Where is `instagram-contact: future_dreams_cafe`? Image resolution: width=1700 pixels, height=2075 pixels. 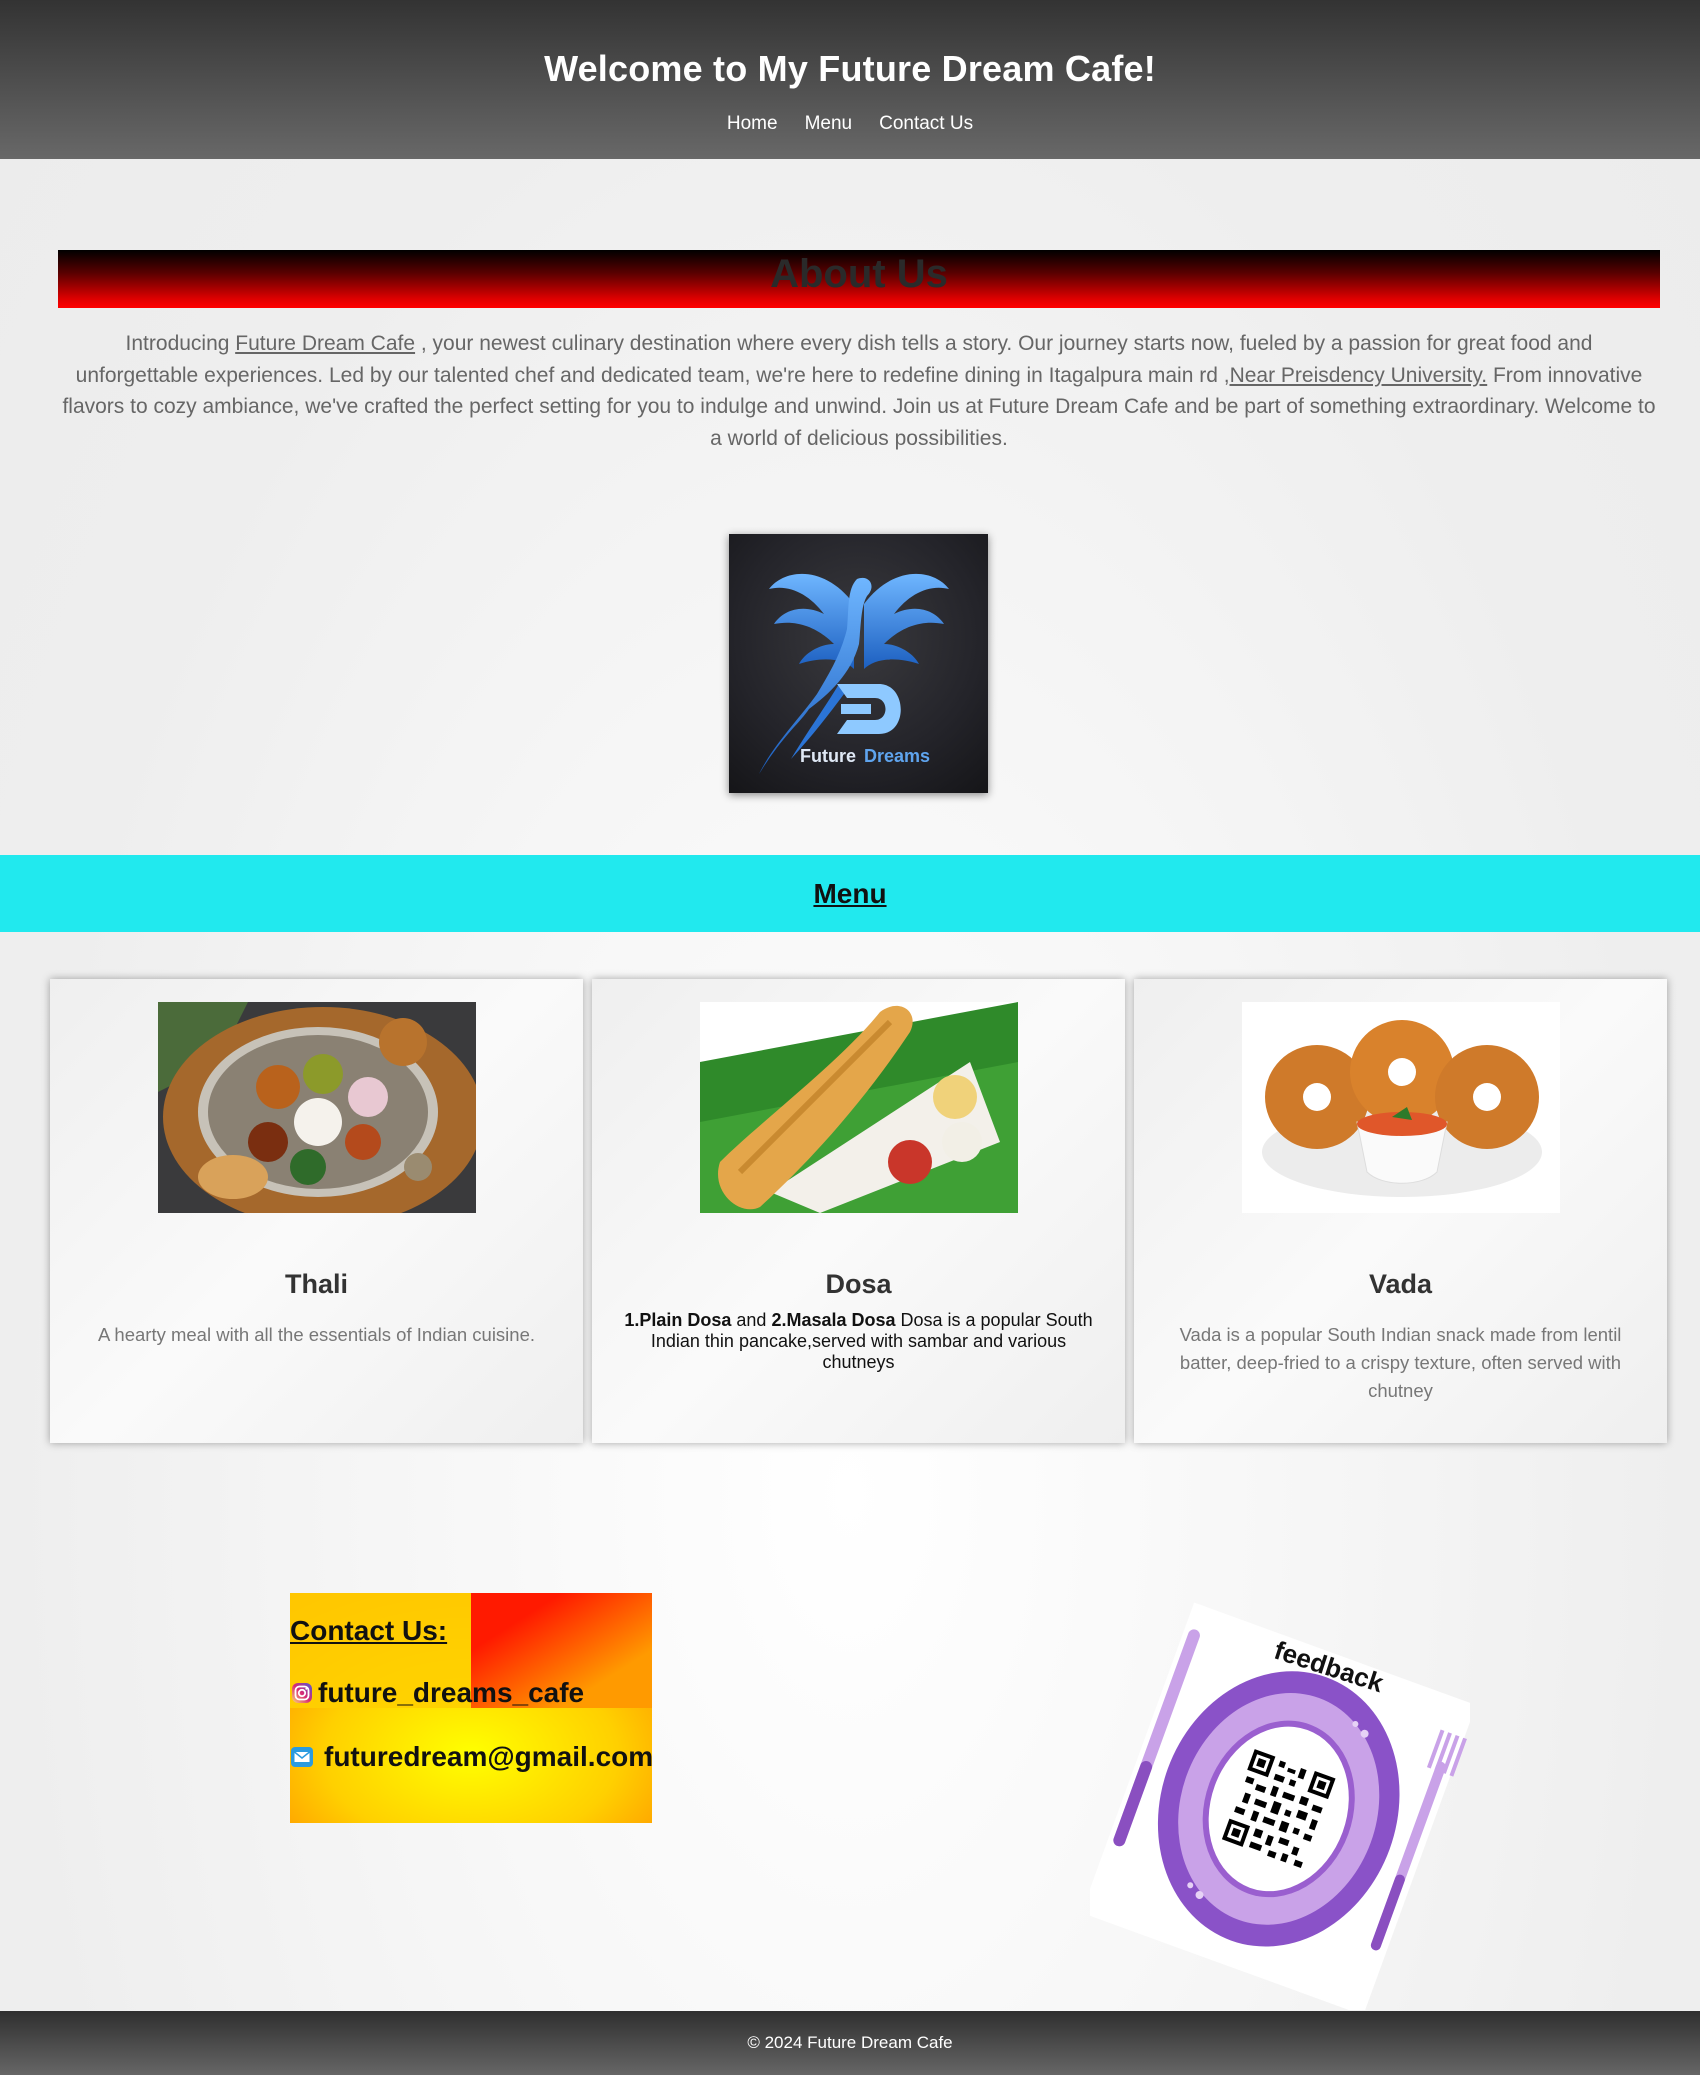 instagram-contact: future_dreams_cafe is located at coordinates (437, 1693).